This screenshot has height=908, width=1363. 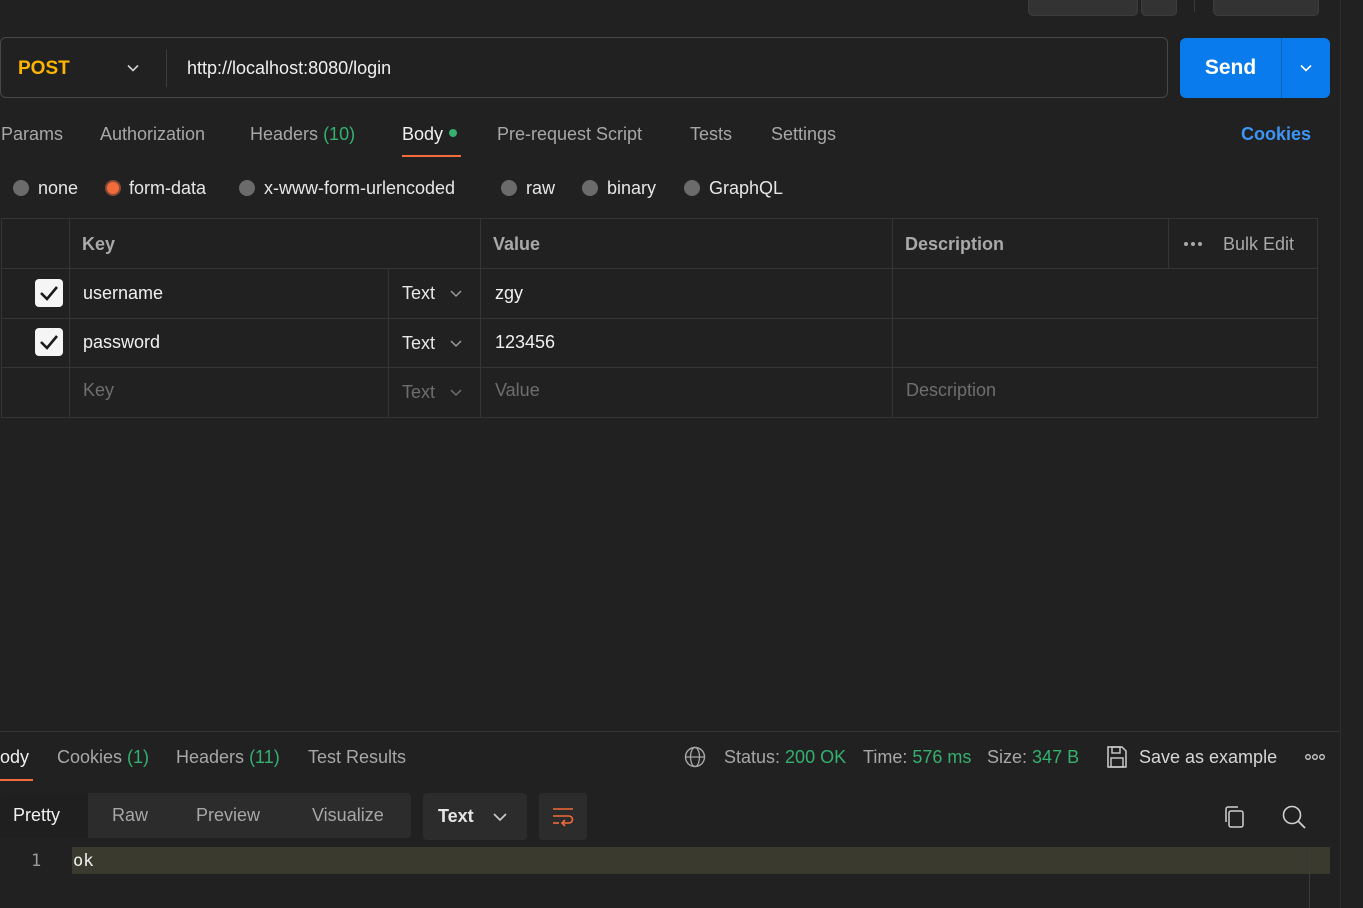 I want to click on environment-selector, so click(x=1266, y=8).